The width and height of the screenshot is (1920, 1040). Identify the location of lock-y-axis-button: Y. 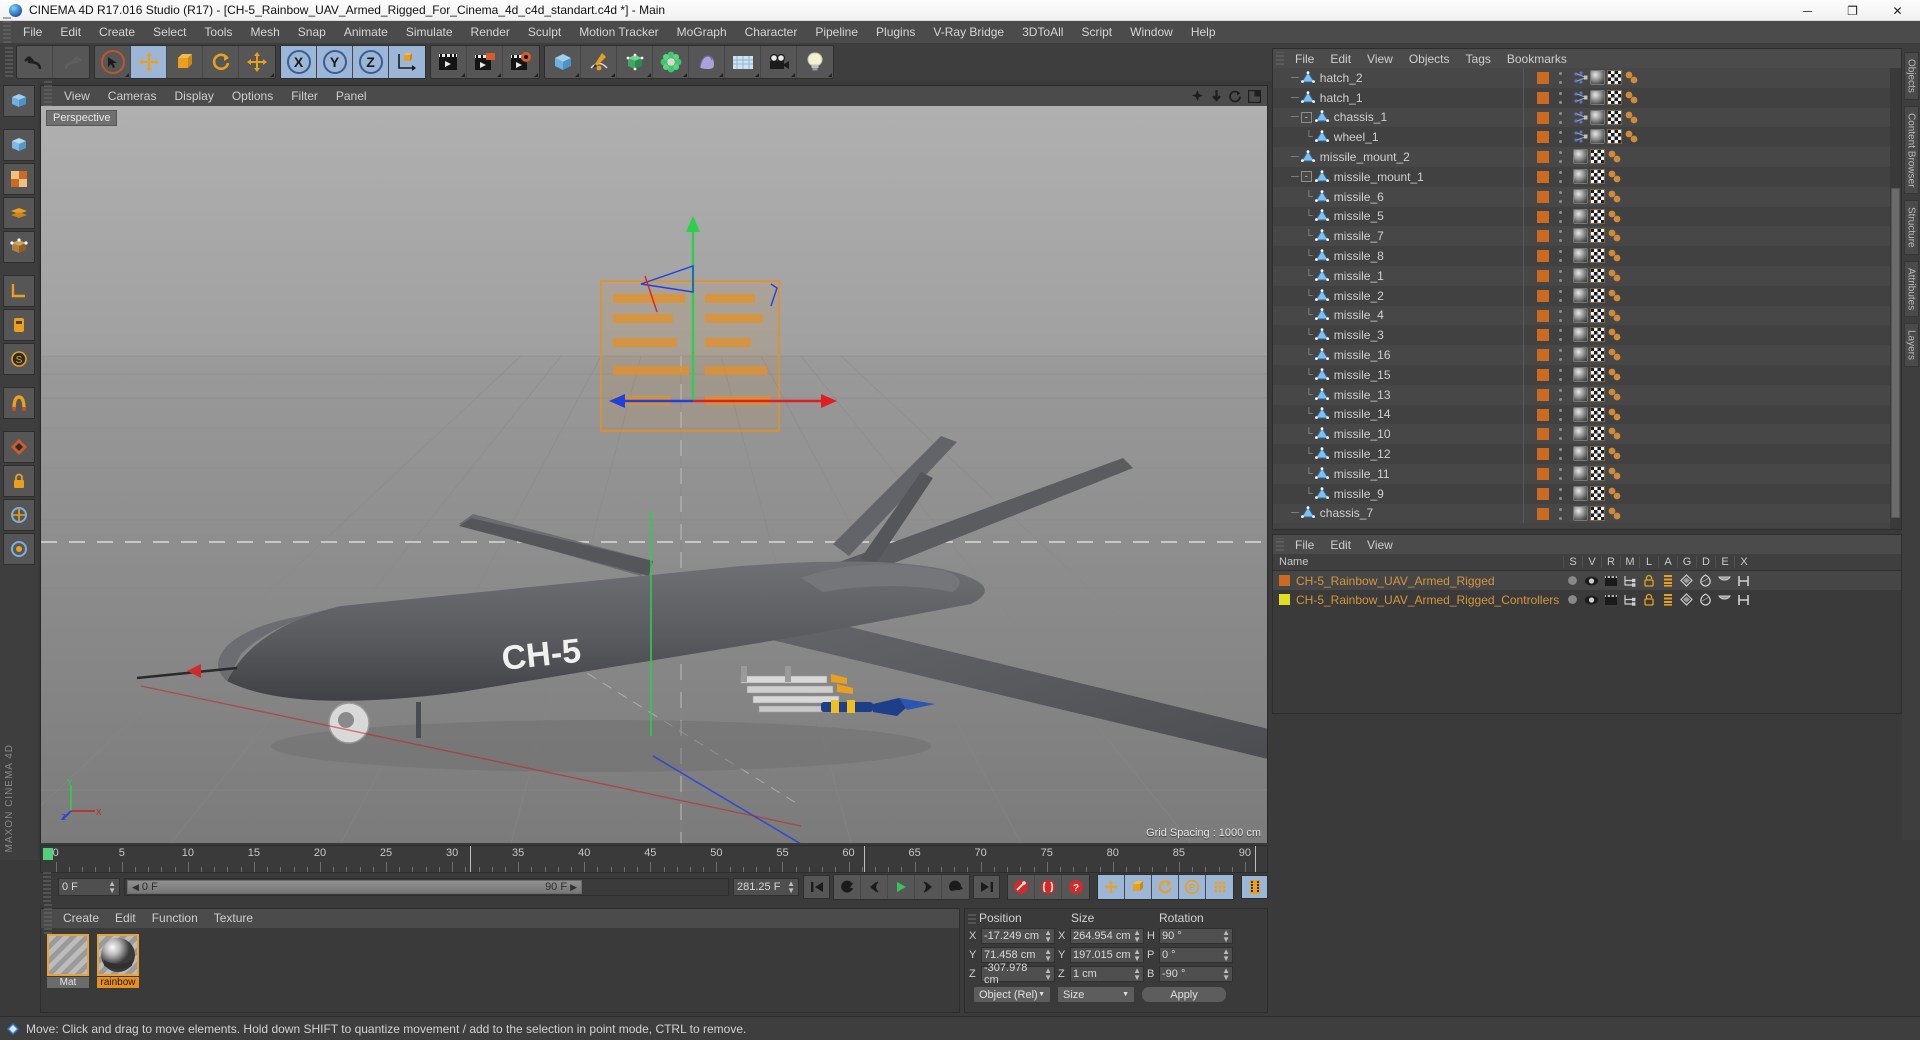
(335, 62).